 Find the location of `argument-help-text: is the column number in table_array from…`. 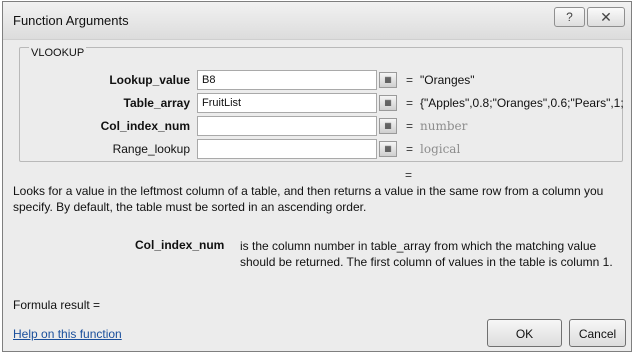

argument-help-text: is the column number in table_array from… is located at coordinates (426, 254).